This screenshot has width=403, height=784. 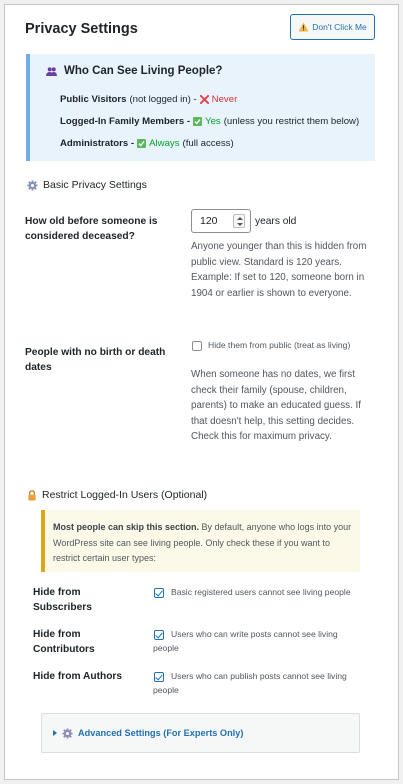 What do you see at coordinates (78, 676) in the screenshot?
I see `hide-authors-label: Hide from Authors` at bounding box center [78, 676].